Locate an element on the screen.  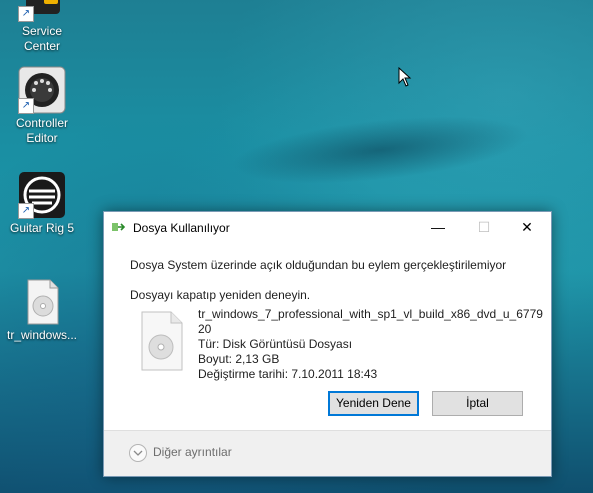
dialog-footer: Diğer ayrıntılar is located at coordinates (327, 453).